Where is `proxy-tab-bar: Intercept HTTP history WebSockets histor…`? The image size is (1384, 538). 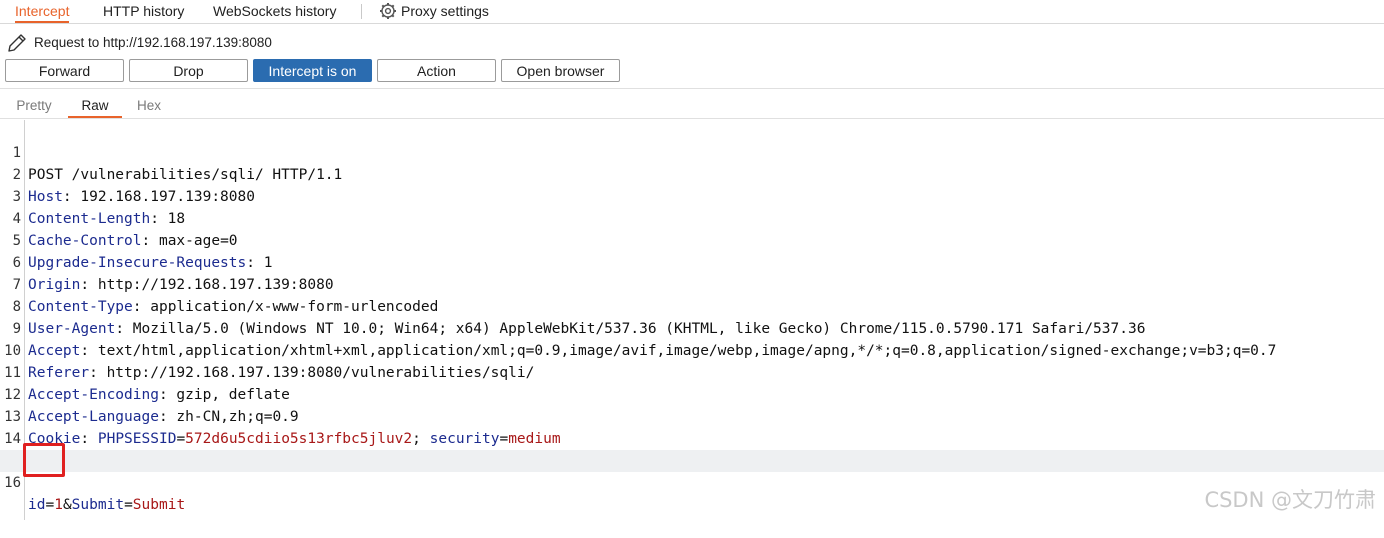
proxy-tab-bar: Intercept HTTP history WebSockets histor… is located at coordinates (692, 12).